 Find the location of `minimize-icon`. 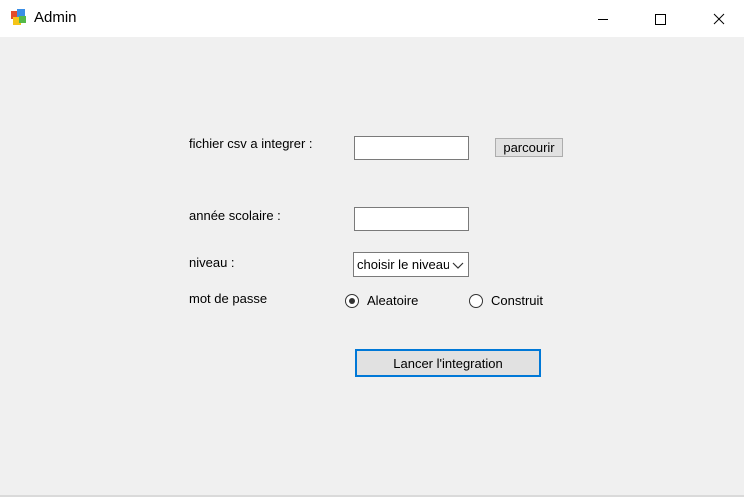

minimize-icon is located at coordinates (603, 19).